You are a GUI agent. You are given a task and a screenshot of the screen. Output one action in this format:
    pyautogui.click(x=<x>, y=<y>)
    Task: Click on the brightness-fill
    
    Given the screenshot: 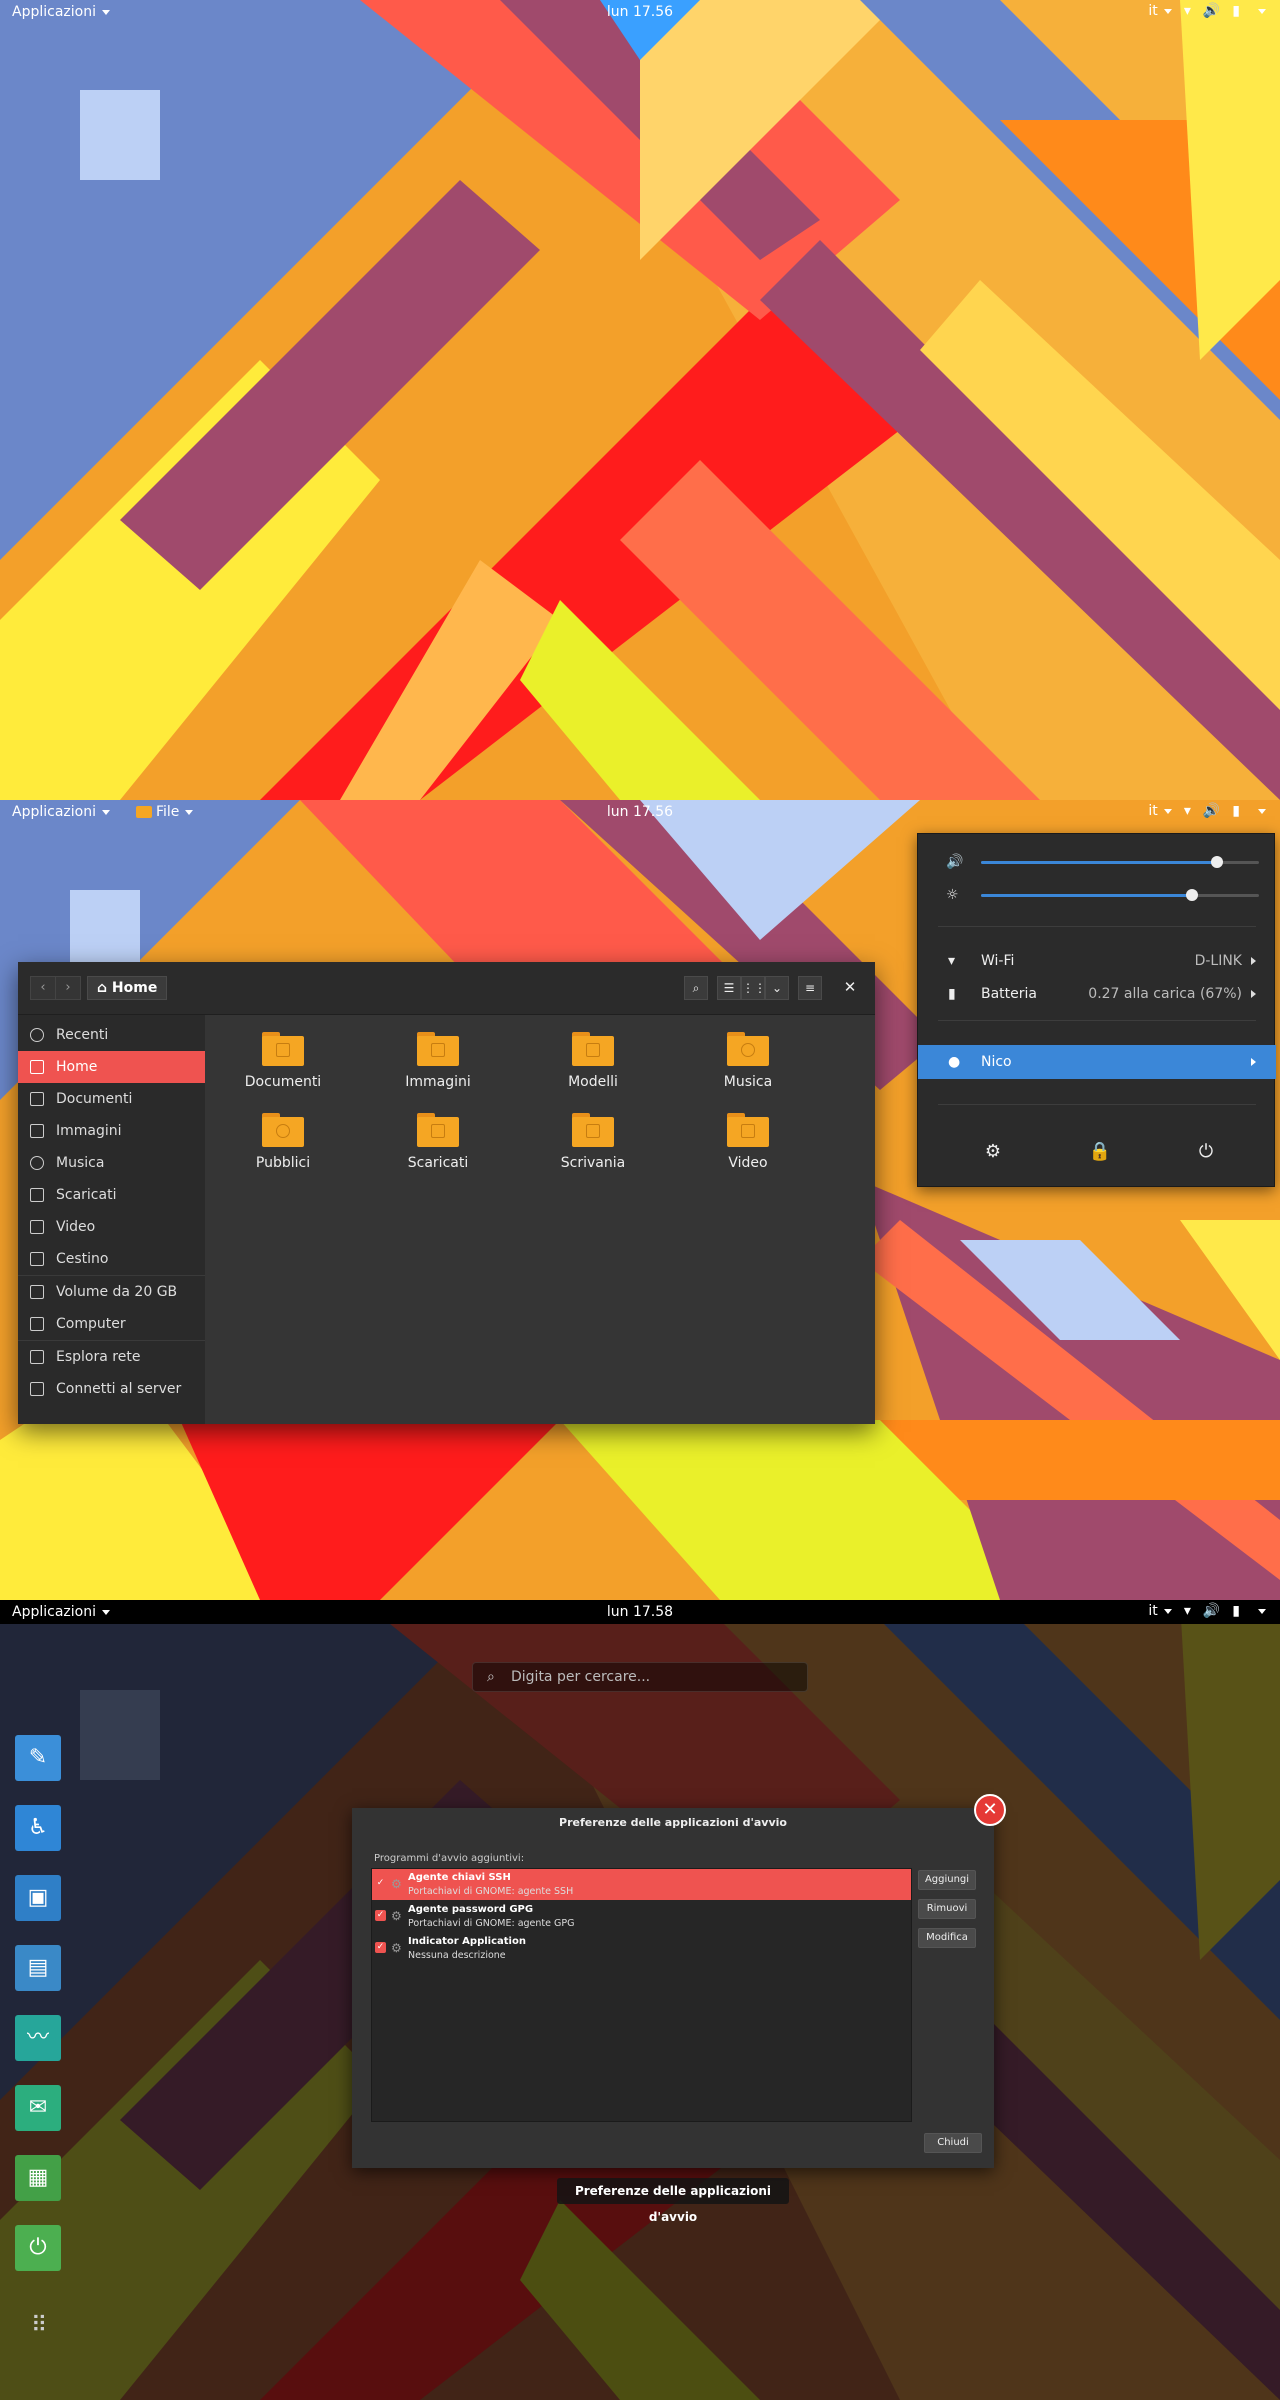 What is the action you would take?
    pyautogui.click(x=1087, y=895)
    